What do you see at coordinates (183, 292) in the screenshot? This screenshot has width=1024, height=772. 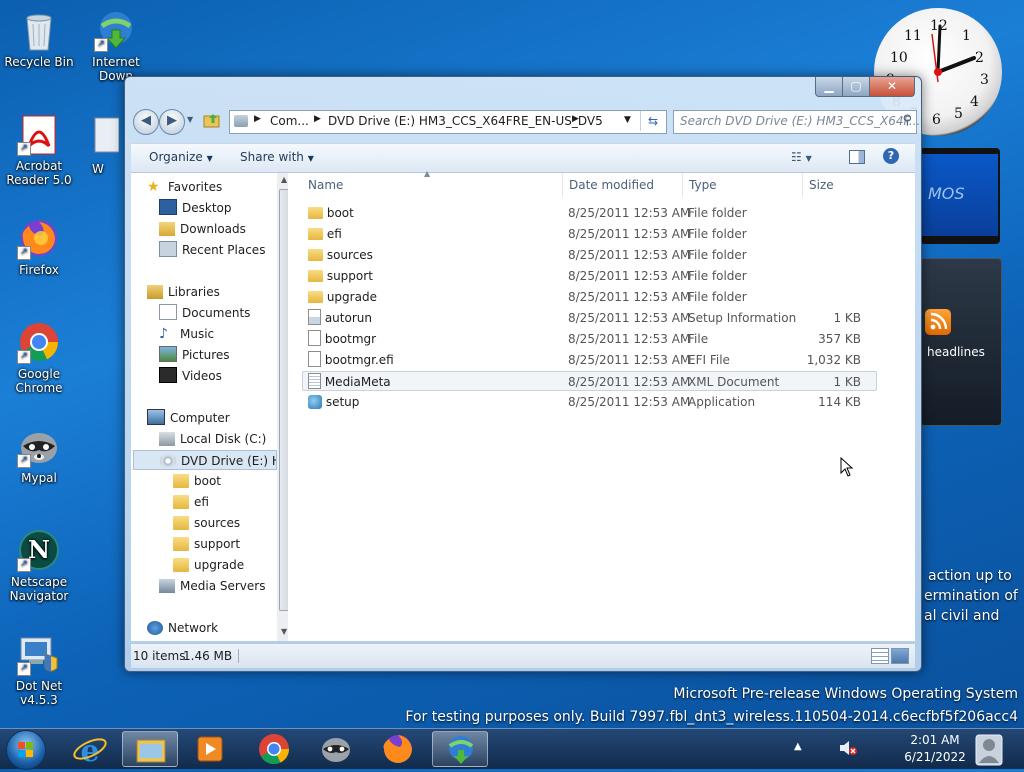 I see `tree-libraries: Libraries` at bounding box center [183, 292].